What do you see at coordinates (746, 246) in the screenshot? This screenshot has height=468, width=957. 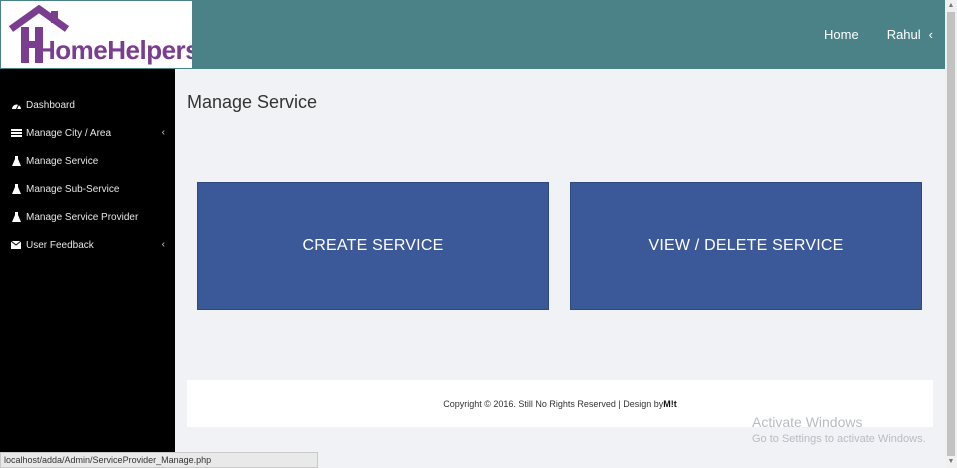 I see `view-delete-service-button: VIEW / DELETE SERVICE` at bounding box center [746, 246].